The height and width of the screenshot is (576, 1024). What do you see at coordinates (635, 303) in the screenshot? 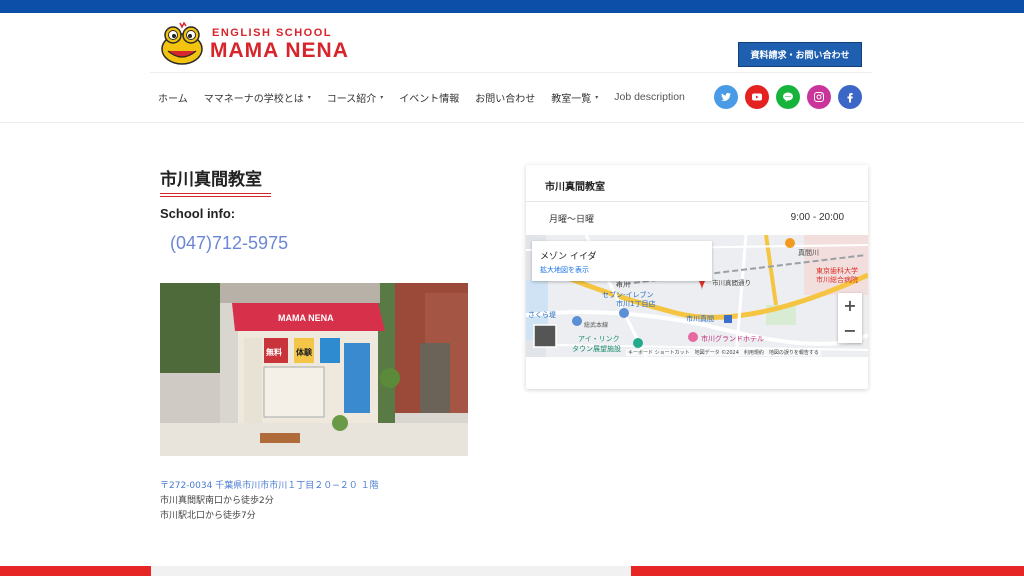
I see `map-label-seven-branch: 市川1丁目店` at bounding box center [635, 303].